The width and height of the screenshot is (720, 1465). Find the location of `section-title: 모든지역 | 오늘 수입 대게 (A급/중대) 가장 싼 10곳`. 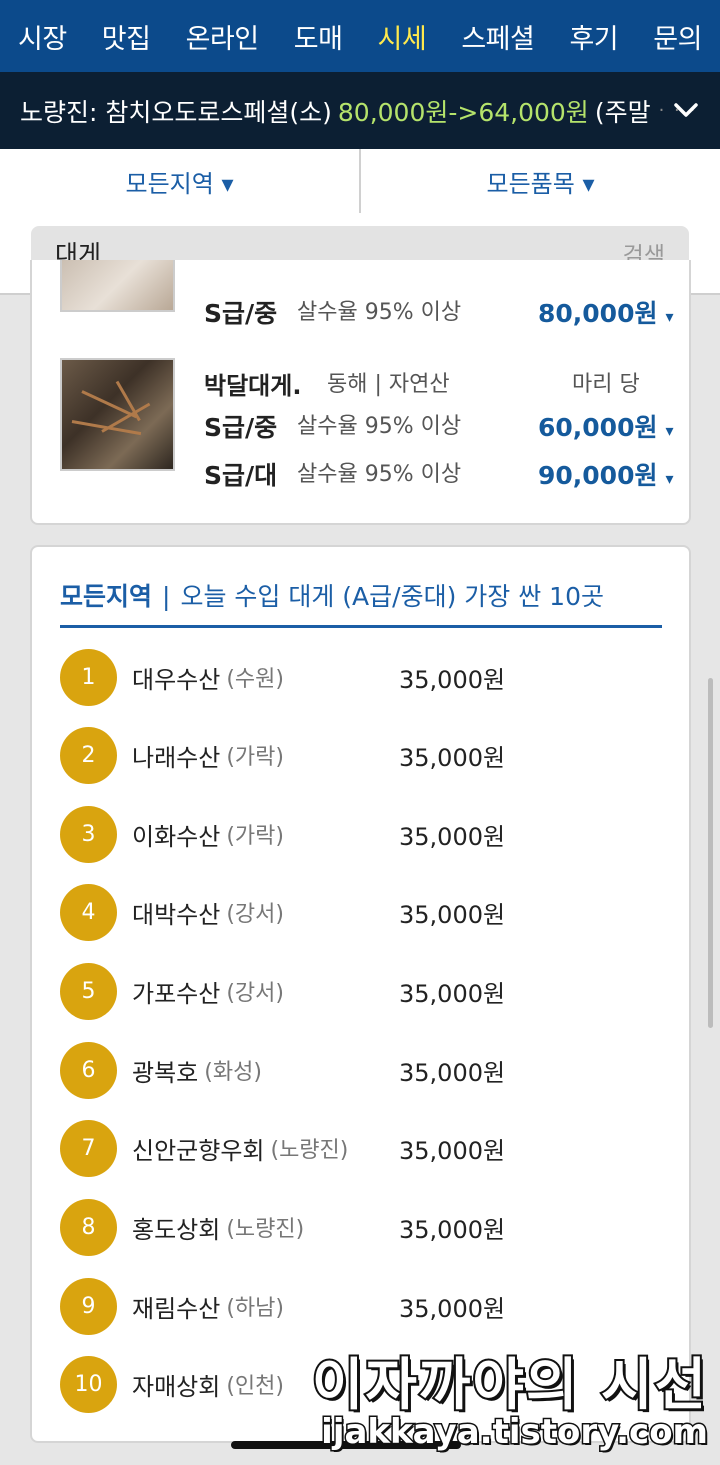

section-title: 모든지역 | 오늘 수입 대게 (A급/중대) 가장 싼 10곳 is located at coordinates (361, 602).